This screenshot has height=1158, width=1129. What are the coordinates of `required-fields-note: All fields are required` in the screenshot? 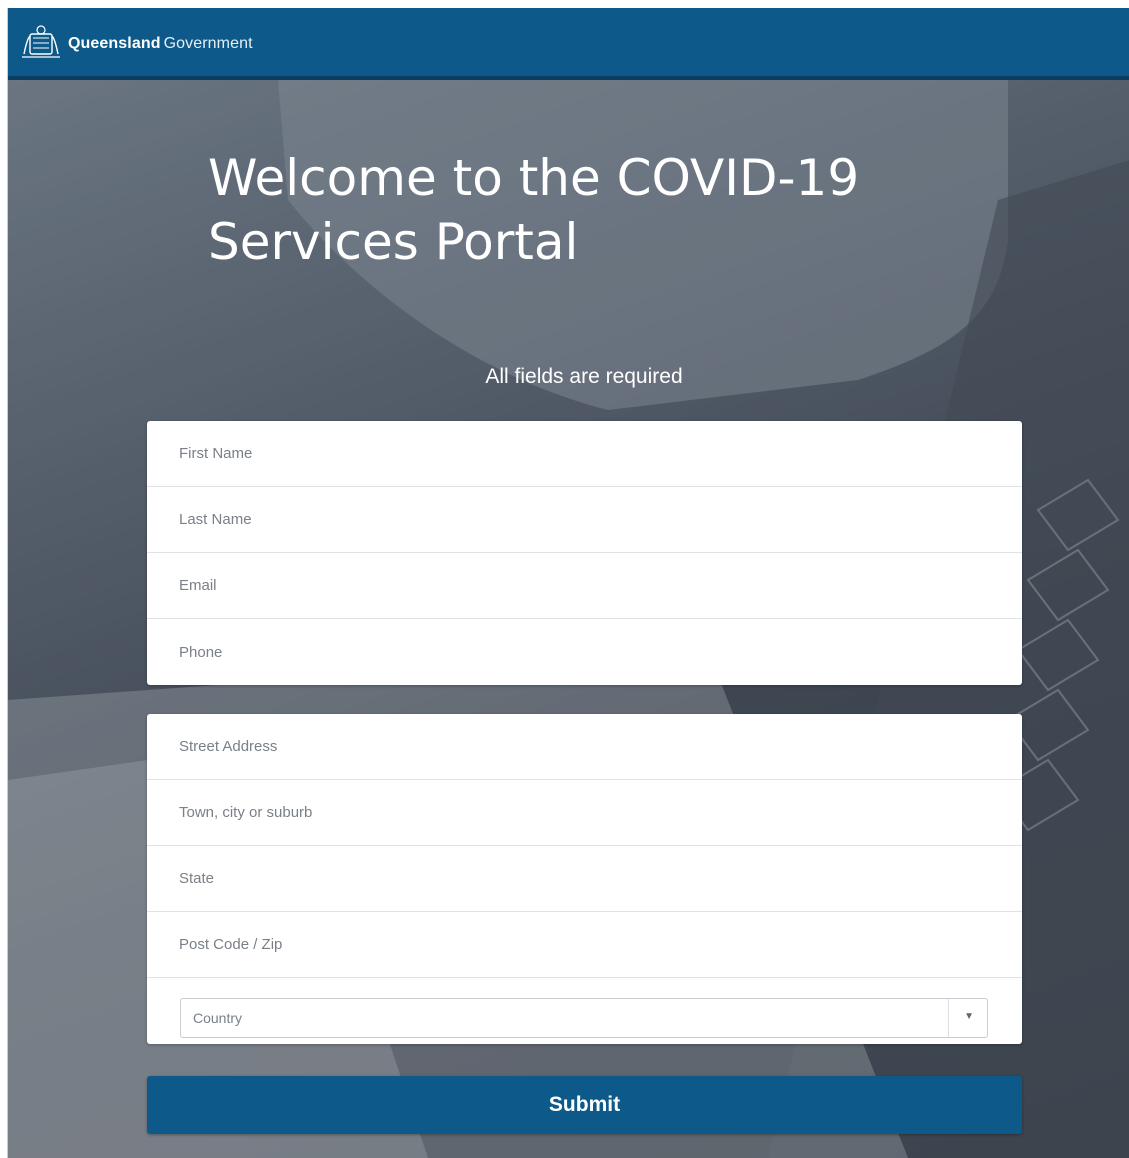 It's located at (584, 376).